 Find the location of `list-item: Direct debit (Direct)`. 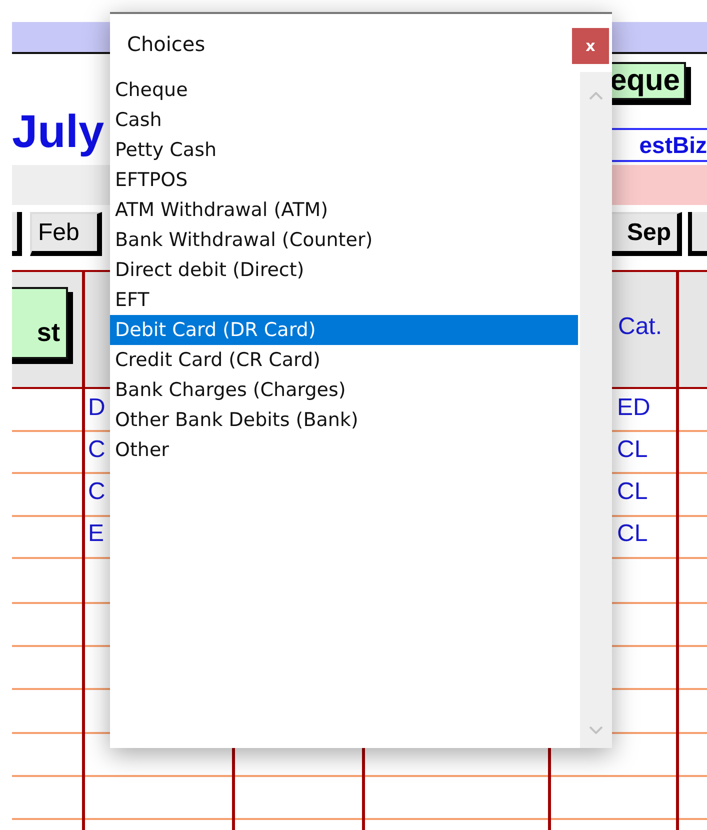

list-item: Direct debit (Direct) is located at coordinates (344, 270).